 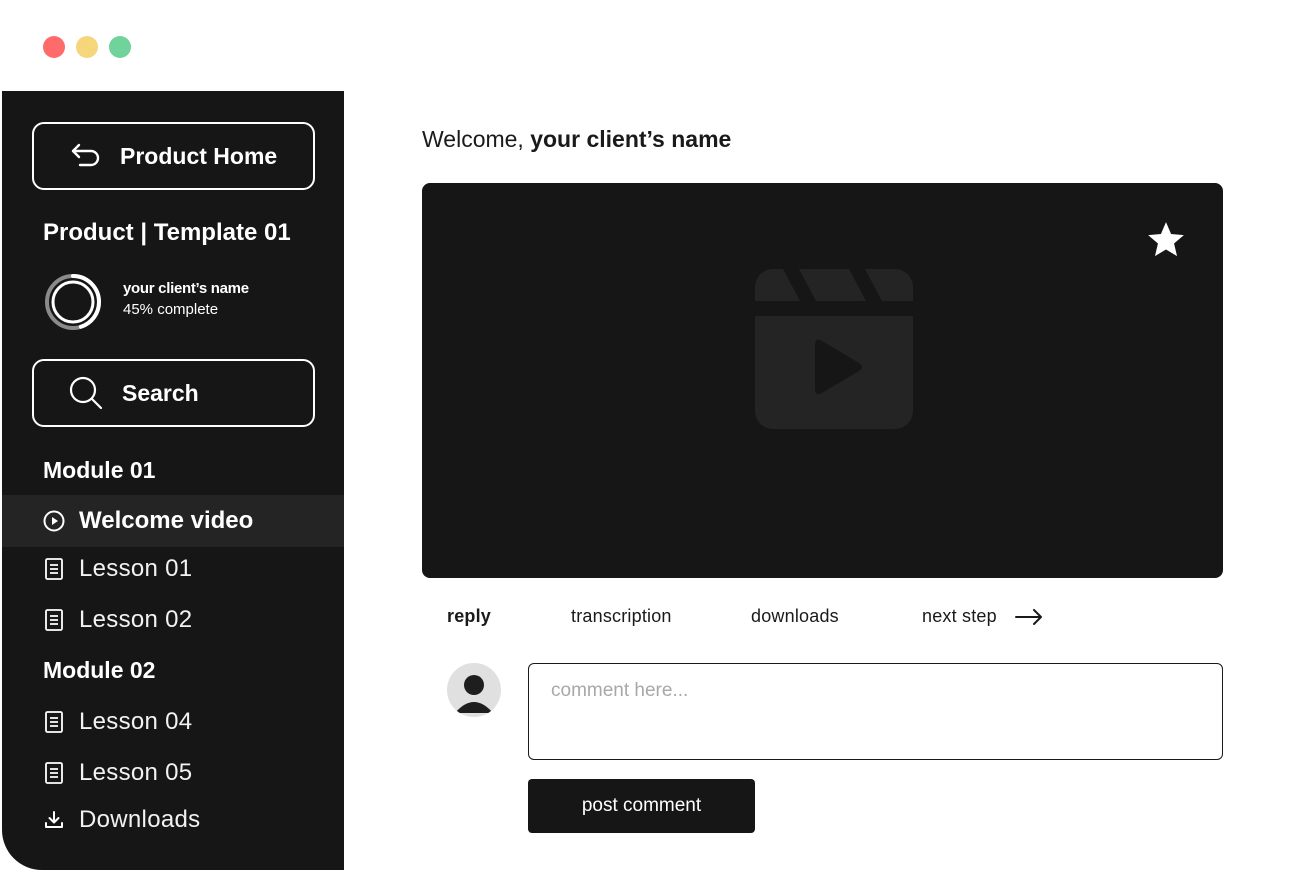 What do you see at coordinates (120, 47) in the screenshot?
I see `maximize-window-button` at bounding box center [120, 47].